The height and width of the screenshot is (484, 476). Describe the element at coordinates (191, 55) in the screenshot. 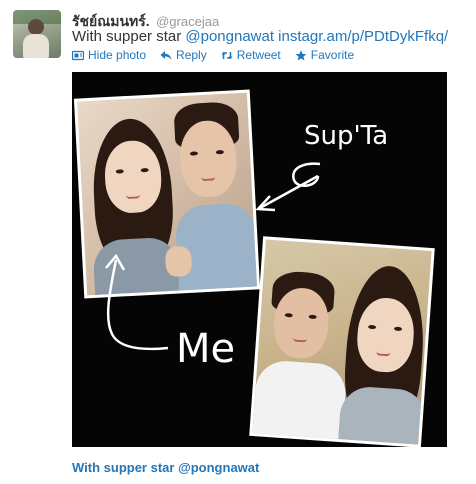

I see `reply-label: Reply` at that location.